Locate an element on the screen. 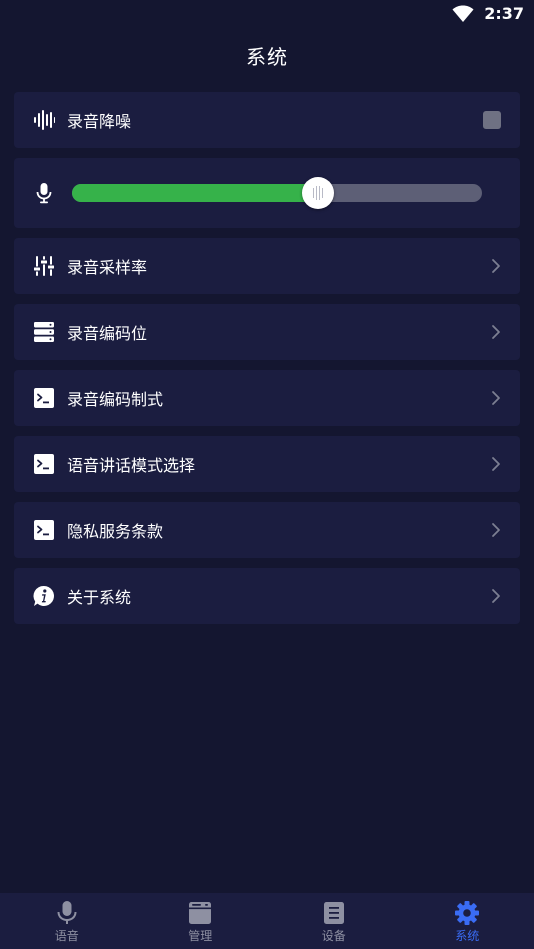 The image size is (534, 949). volume-slider is located at coordinates (277, 193).